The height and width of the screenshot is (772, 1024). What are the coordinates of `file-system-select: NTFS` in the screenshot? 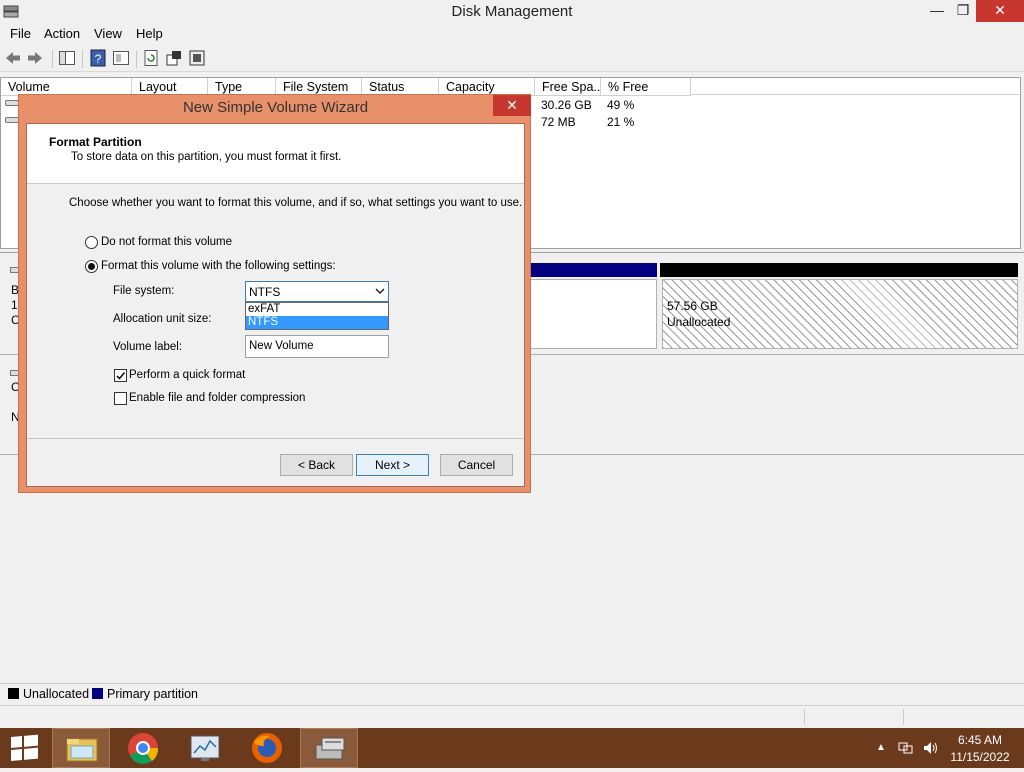 It's located at (317, 291).